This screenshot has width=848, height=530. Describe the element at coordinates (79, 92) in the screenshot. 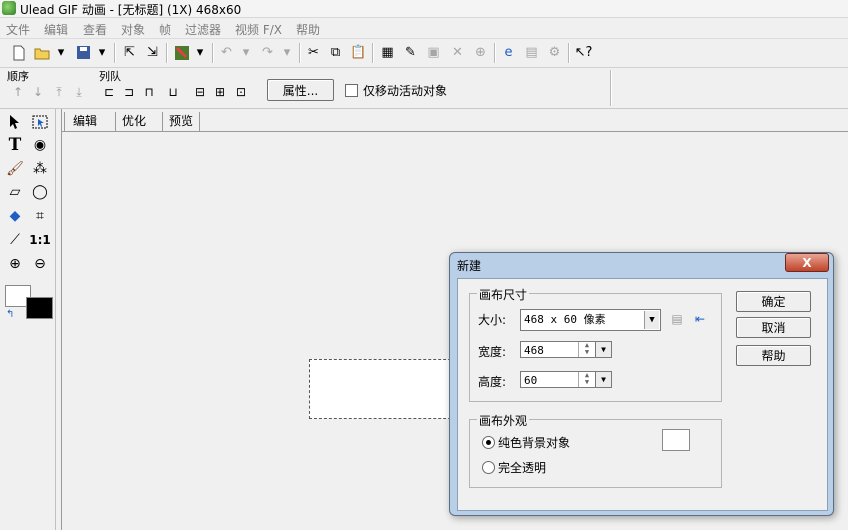

I see `send-to-back-icon: ⤓` at that location.